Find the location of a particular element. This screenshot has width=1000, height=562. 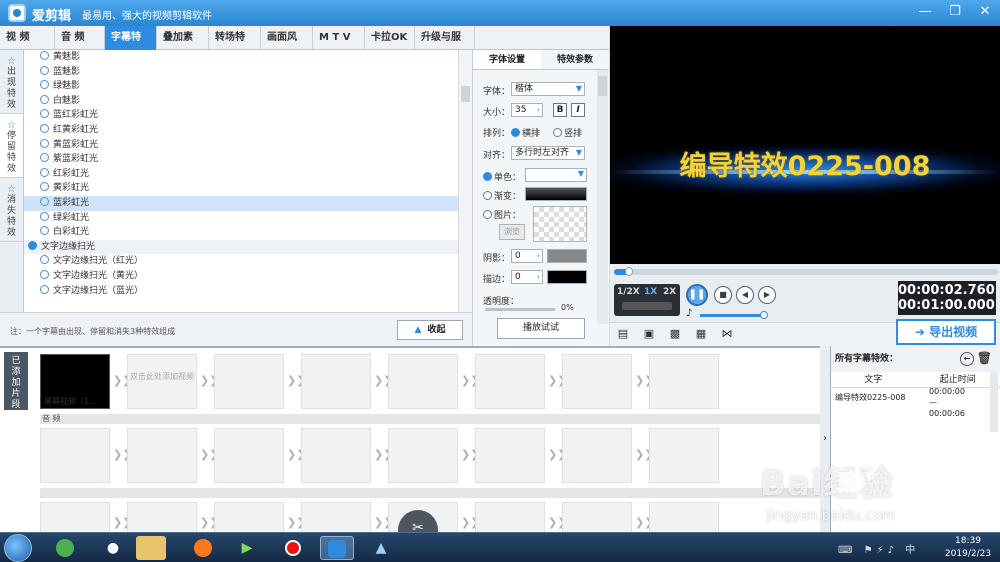

align-select: 多行时左对齐 ▼ is located at coordinates (548, 153).